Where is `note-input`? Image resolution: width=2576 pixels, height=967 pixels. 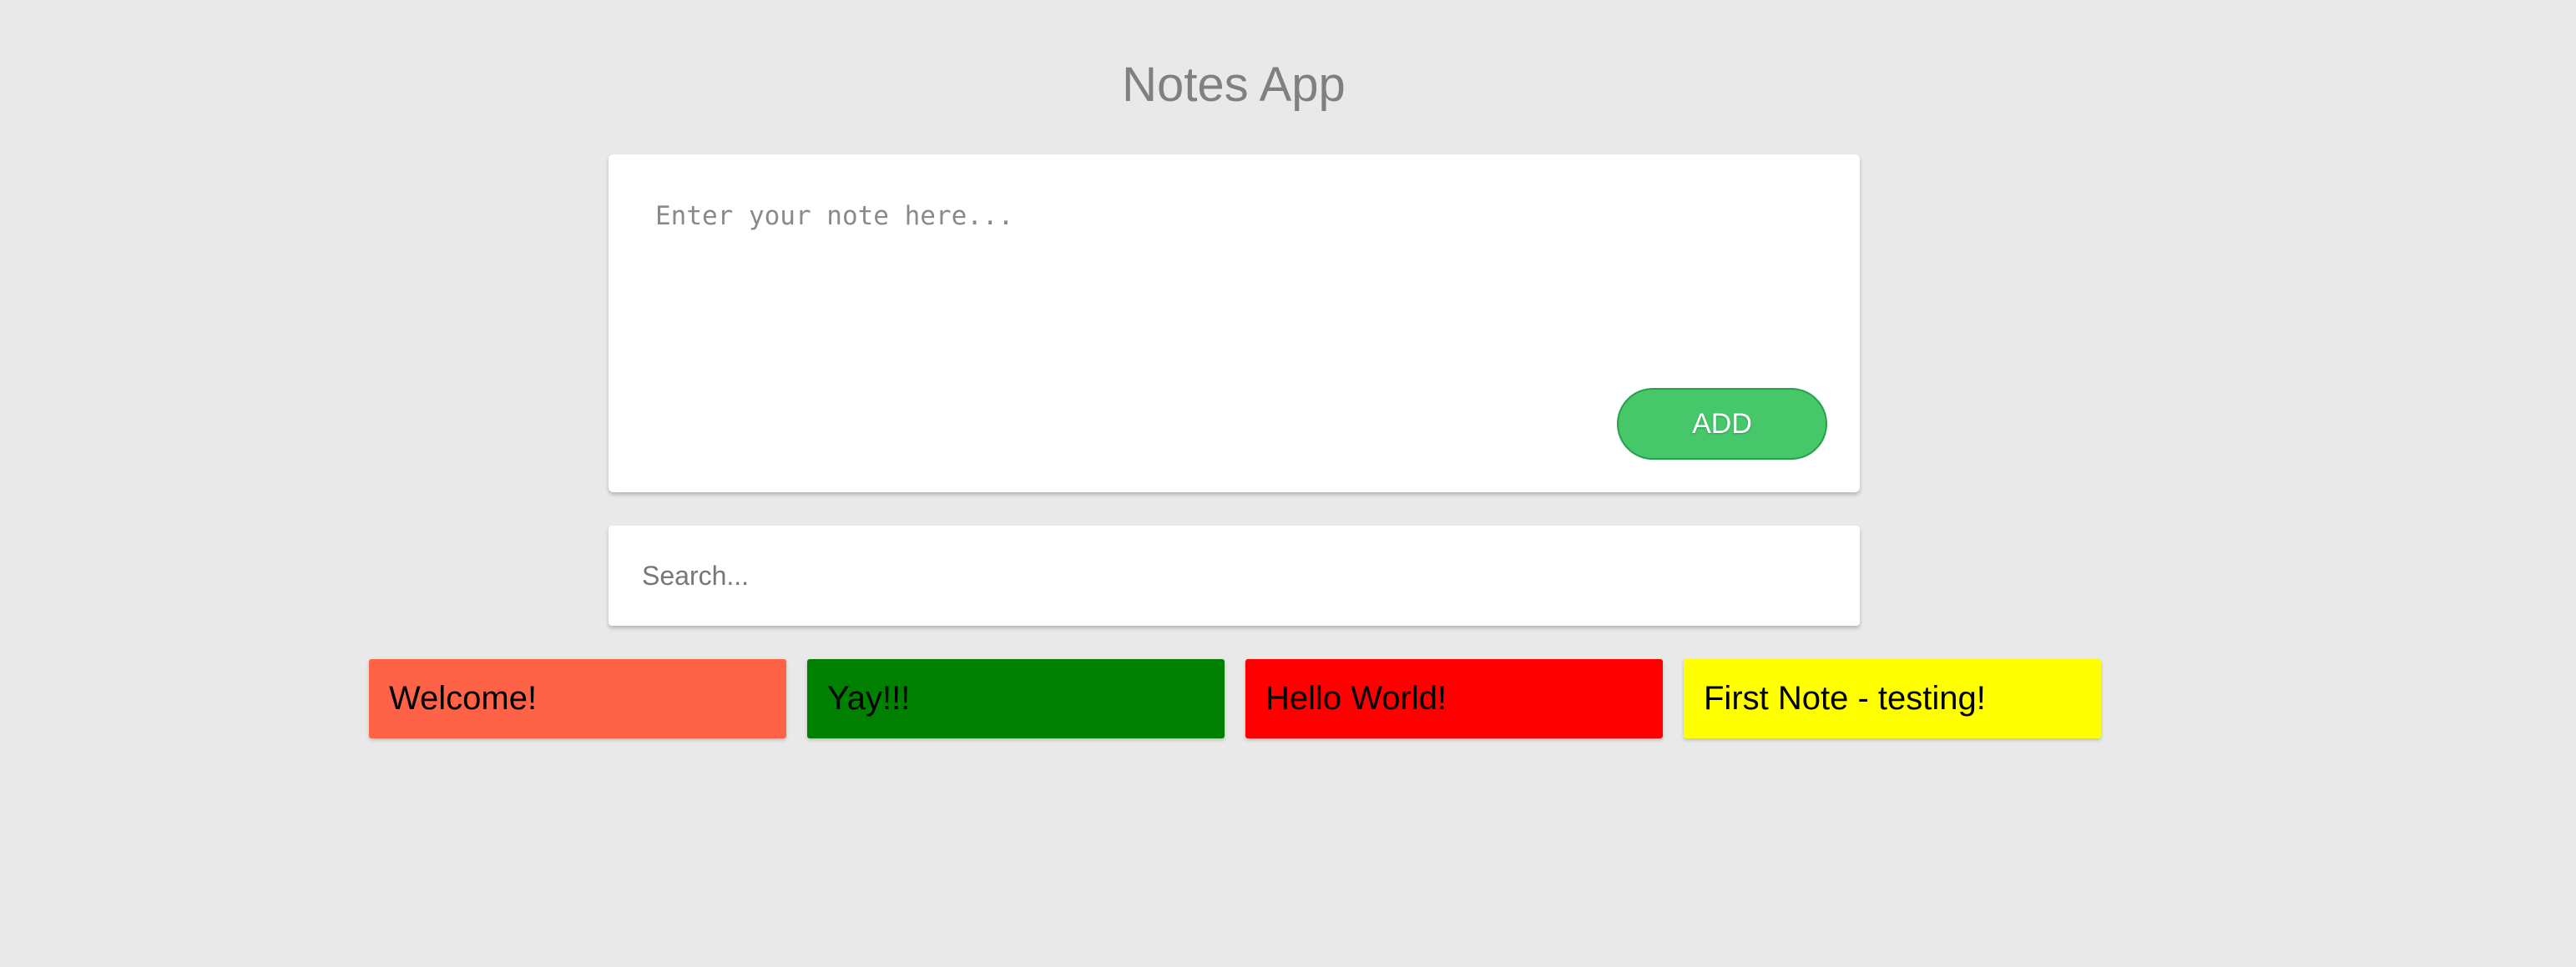 note-input is located at coordinates (1231, 284).